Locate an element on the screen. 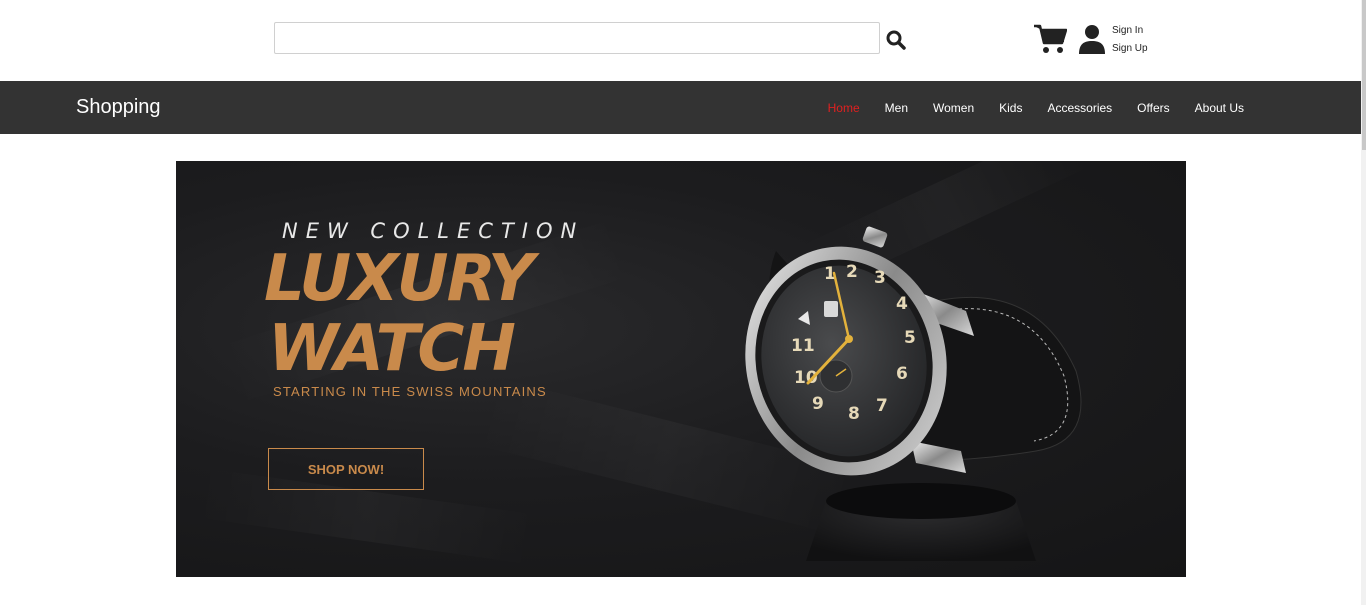  banner-eyebrow: NEW COLLECTION is located at coordinates (433, 231).